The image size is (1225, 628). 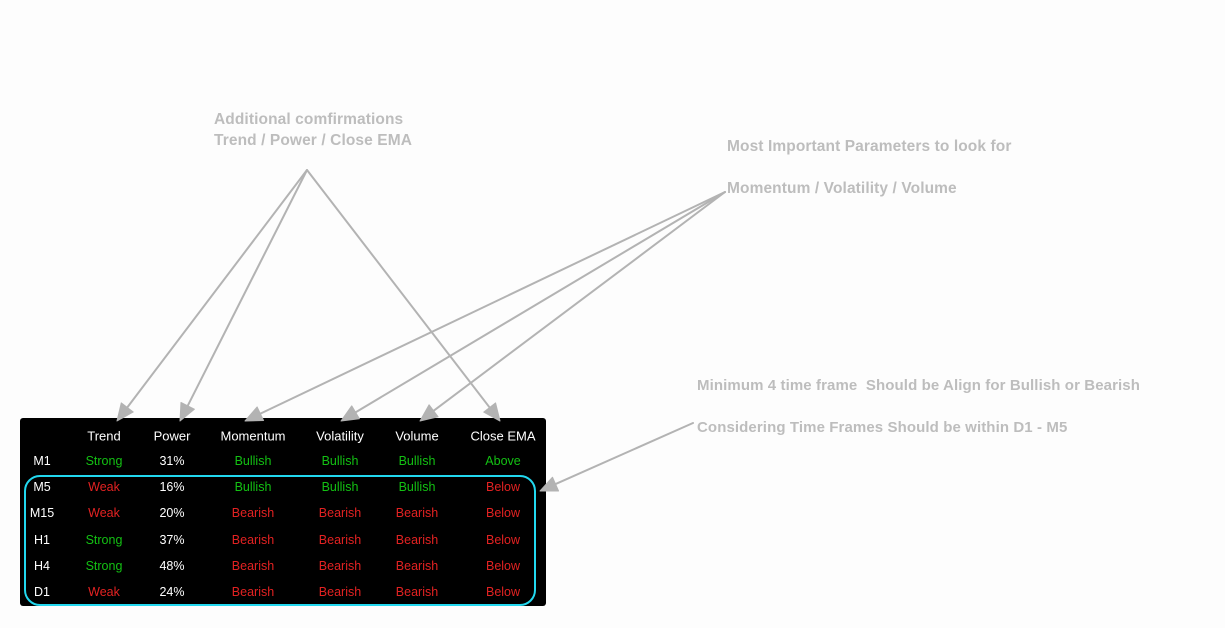 What do you see at coordinates (42, 461) in the screenshot?
I see `timeframe-label-m1: M1` at bounding box center [42, 461].